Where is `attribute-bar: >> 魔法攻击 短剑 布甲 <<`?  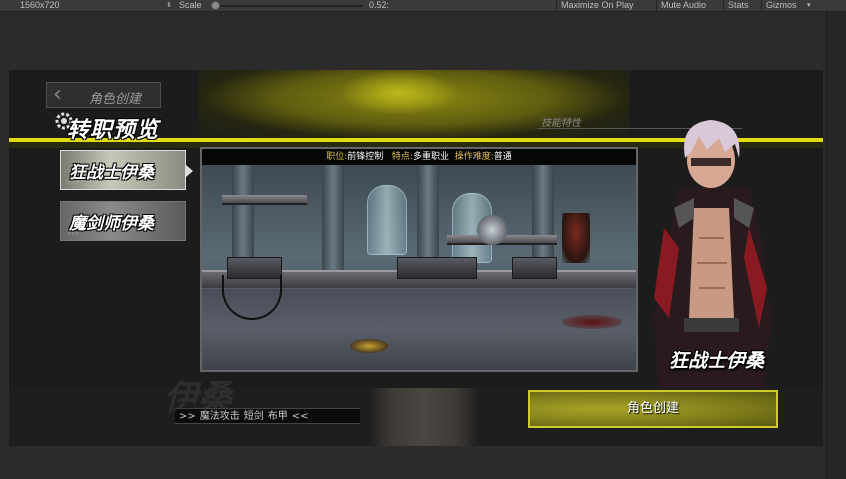 attribute-bar: >> 魔法攻击 短剑 布甲 << is located at coordinates (267, 416).